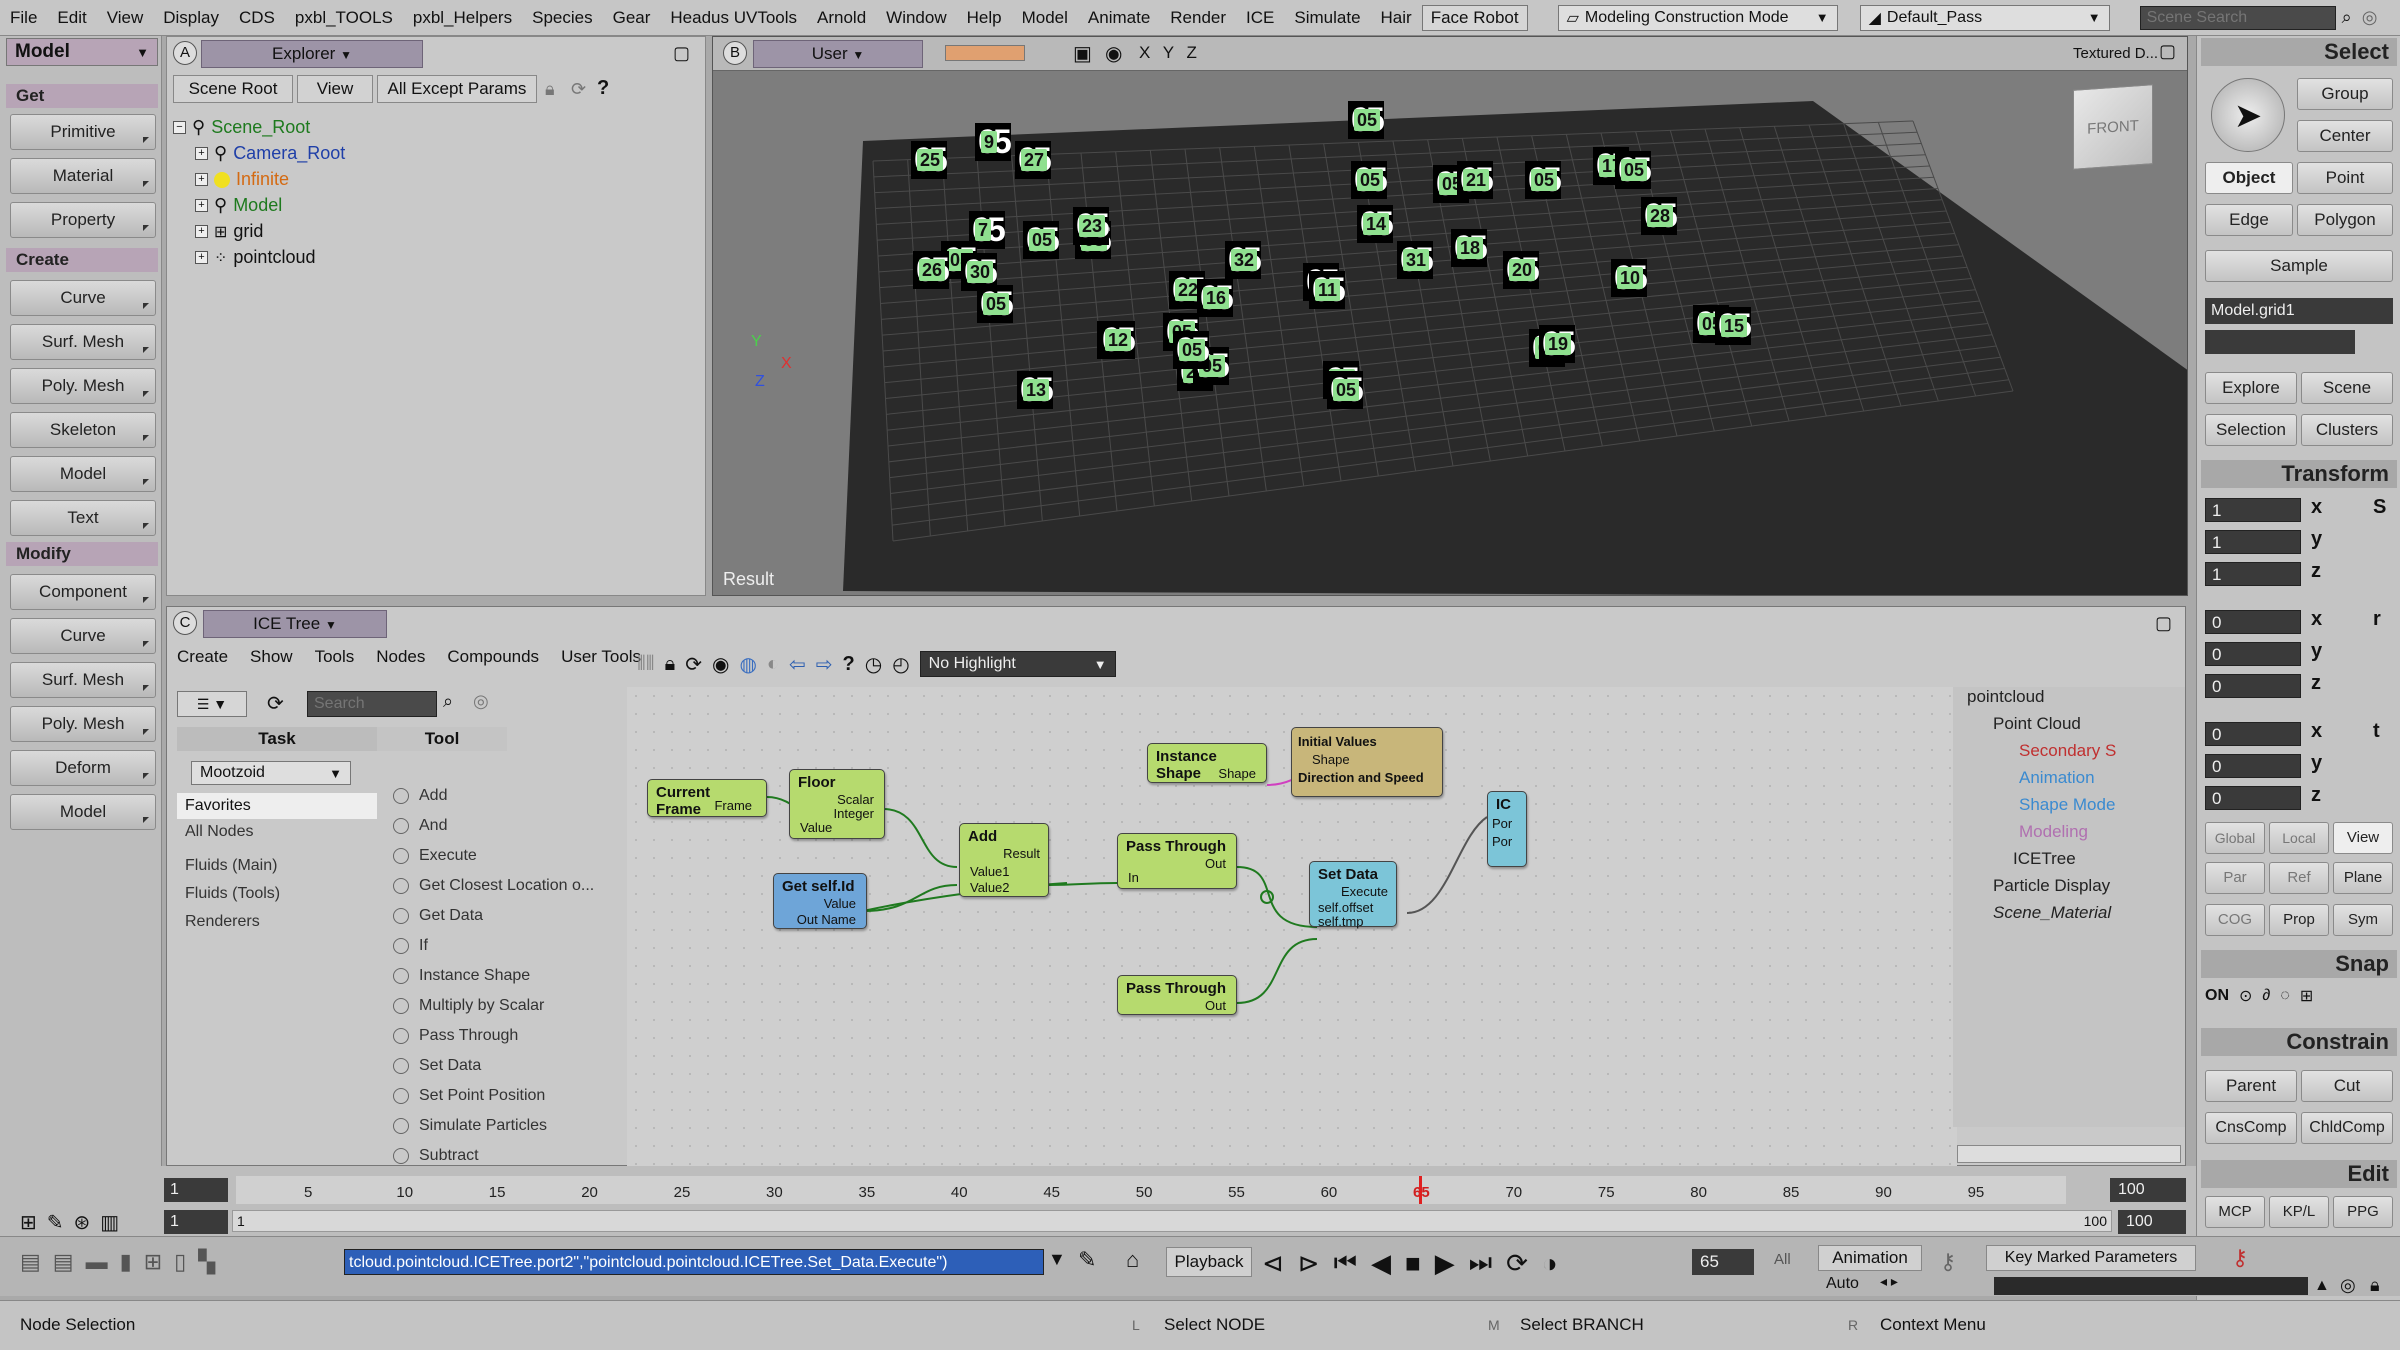 The height and width of the screenshot is (1350, 2400). I want to click on cog-button: COG, so click(2235, 920).